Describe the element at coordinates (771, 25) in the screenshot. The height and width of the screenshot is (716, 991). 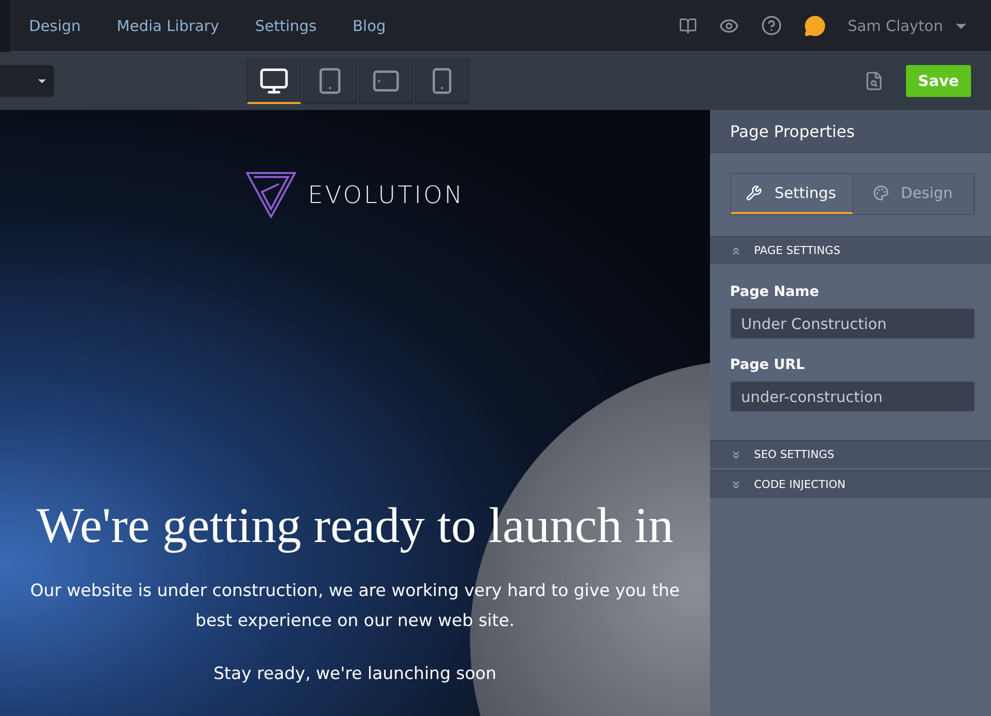
I see `help-icon` at that location.